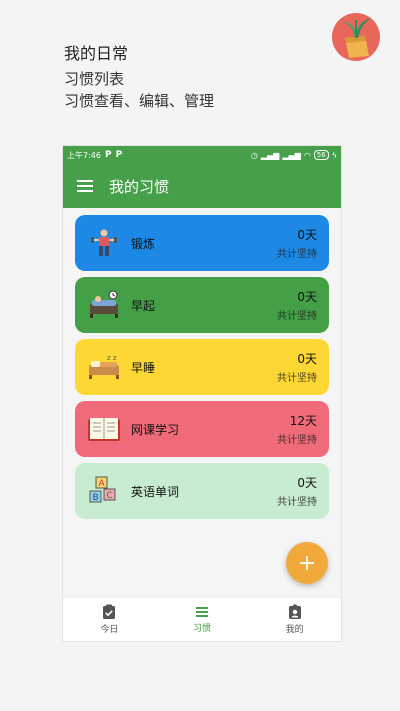  I want to click on nav-label: 我的, so click(294, 630).